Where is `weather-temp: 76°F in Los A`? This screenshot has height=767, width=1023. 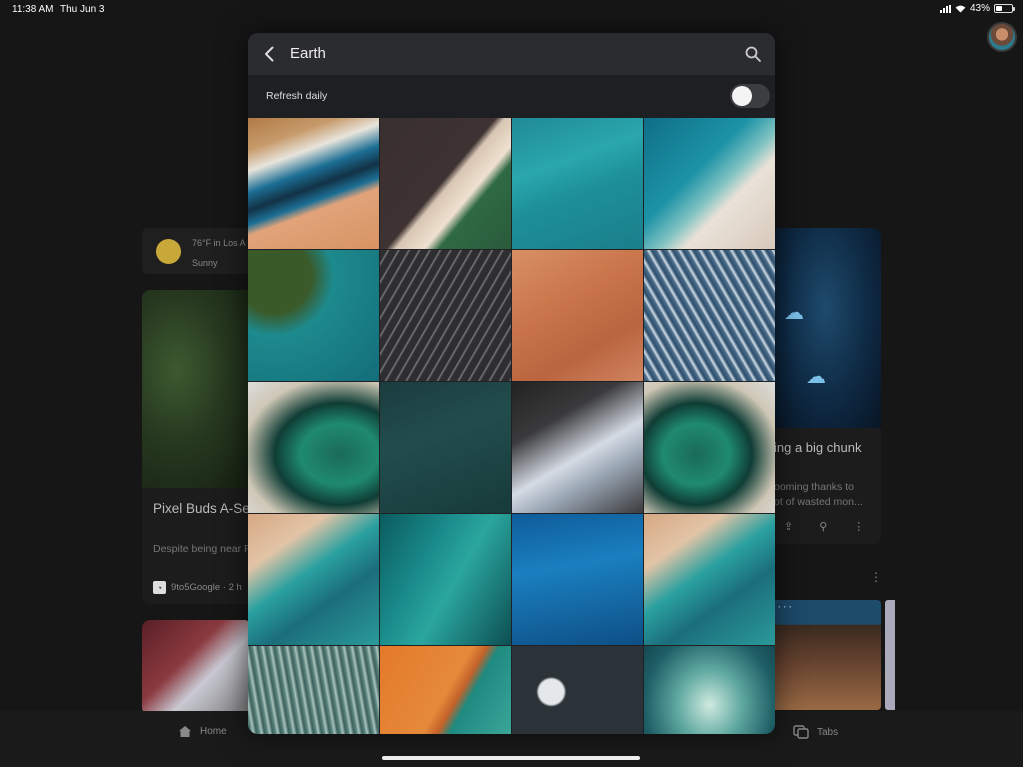
weather-temp: 76°F in Los A is located at coordinates (219, 243).